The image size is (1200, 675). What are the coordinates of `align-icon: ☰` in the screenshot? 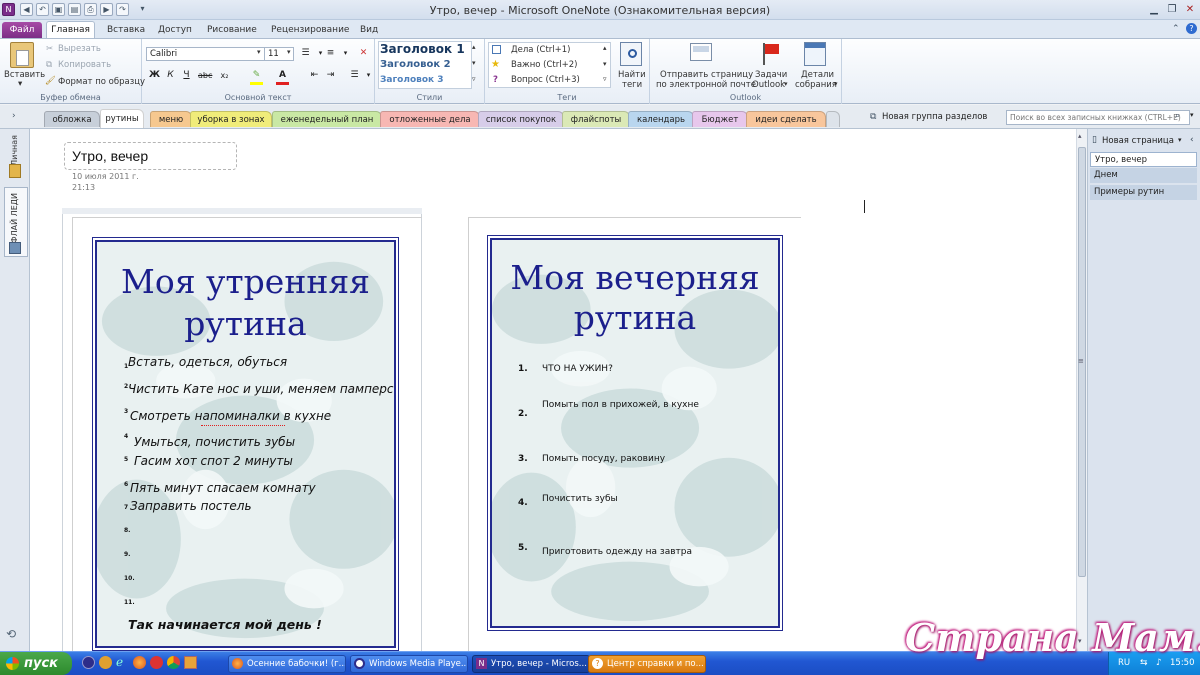 It's located at (354, 75).